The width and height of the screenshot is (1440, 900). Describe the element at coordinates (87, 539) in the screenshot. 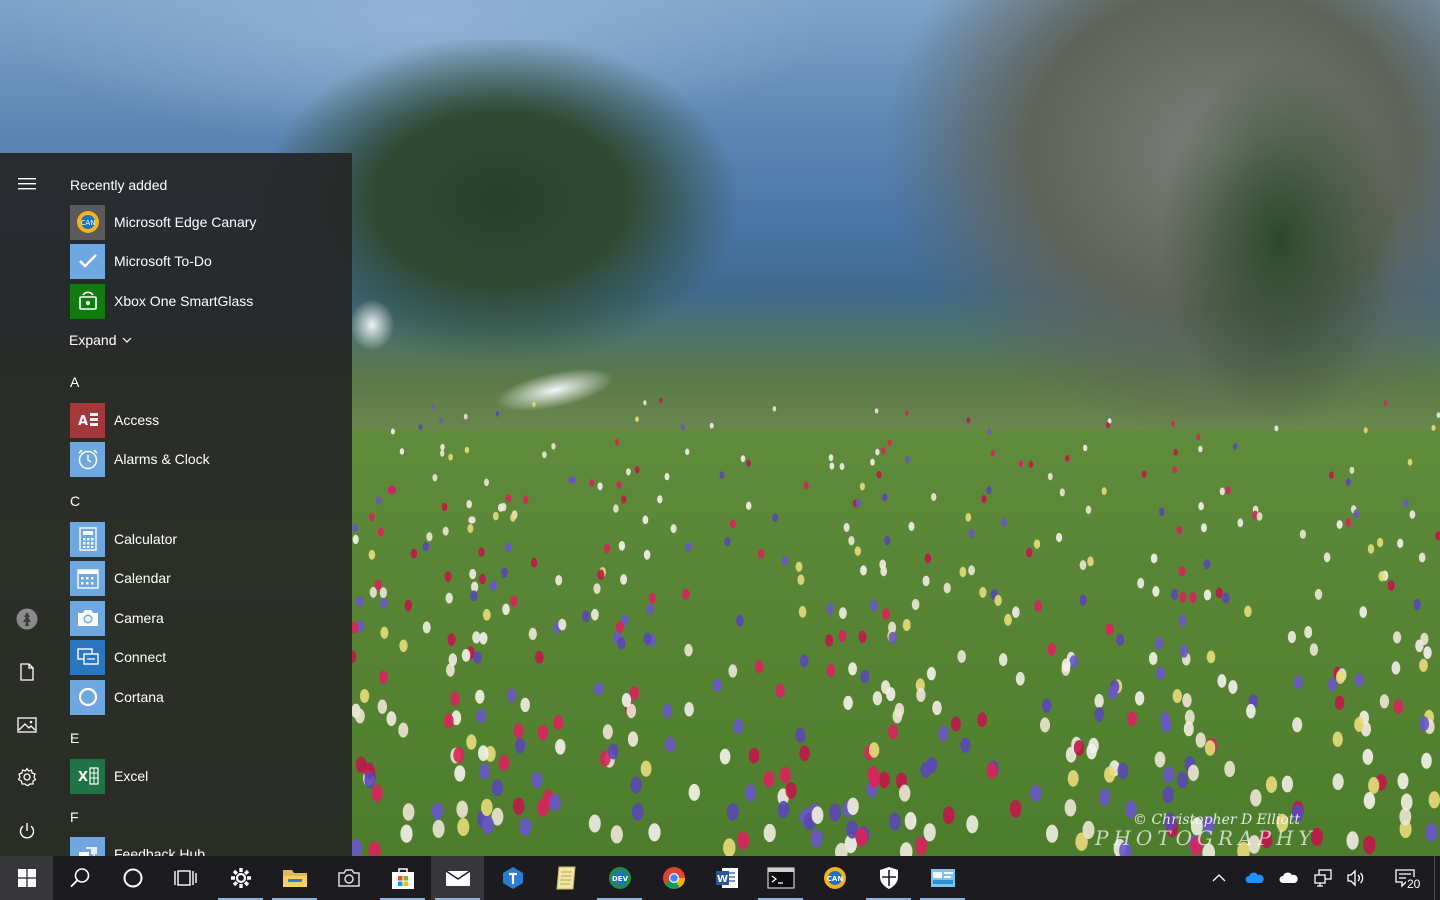

I see `calculator-icon` at that location.